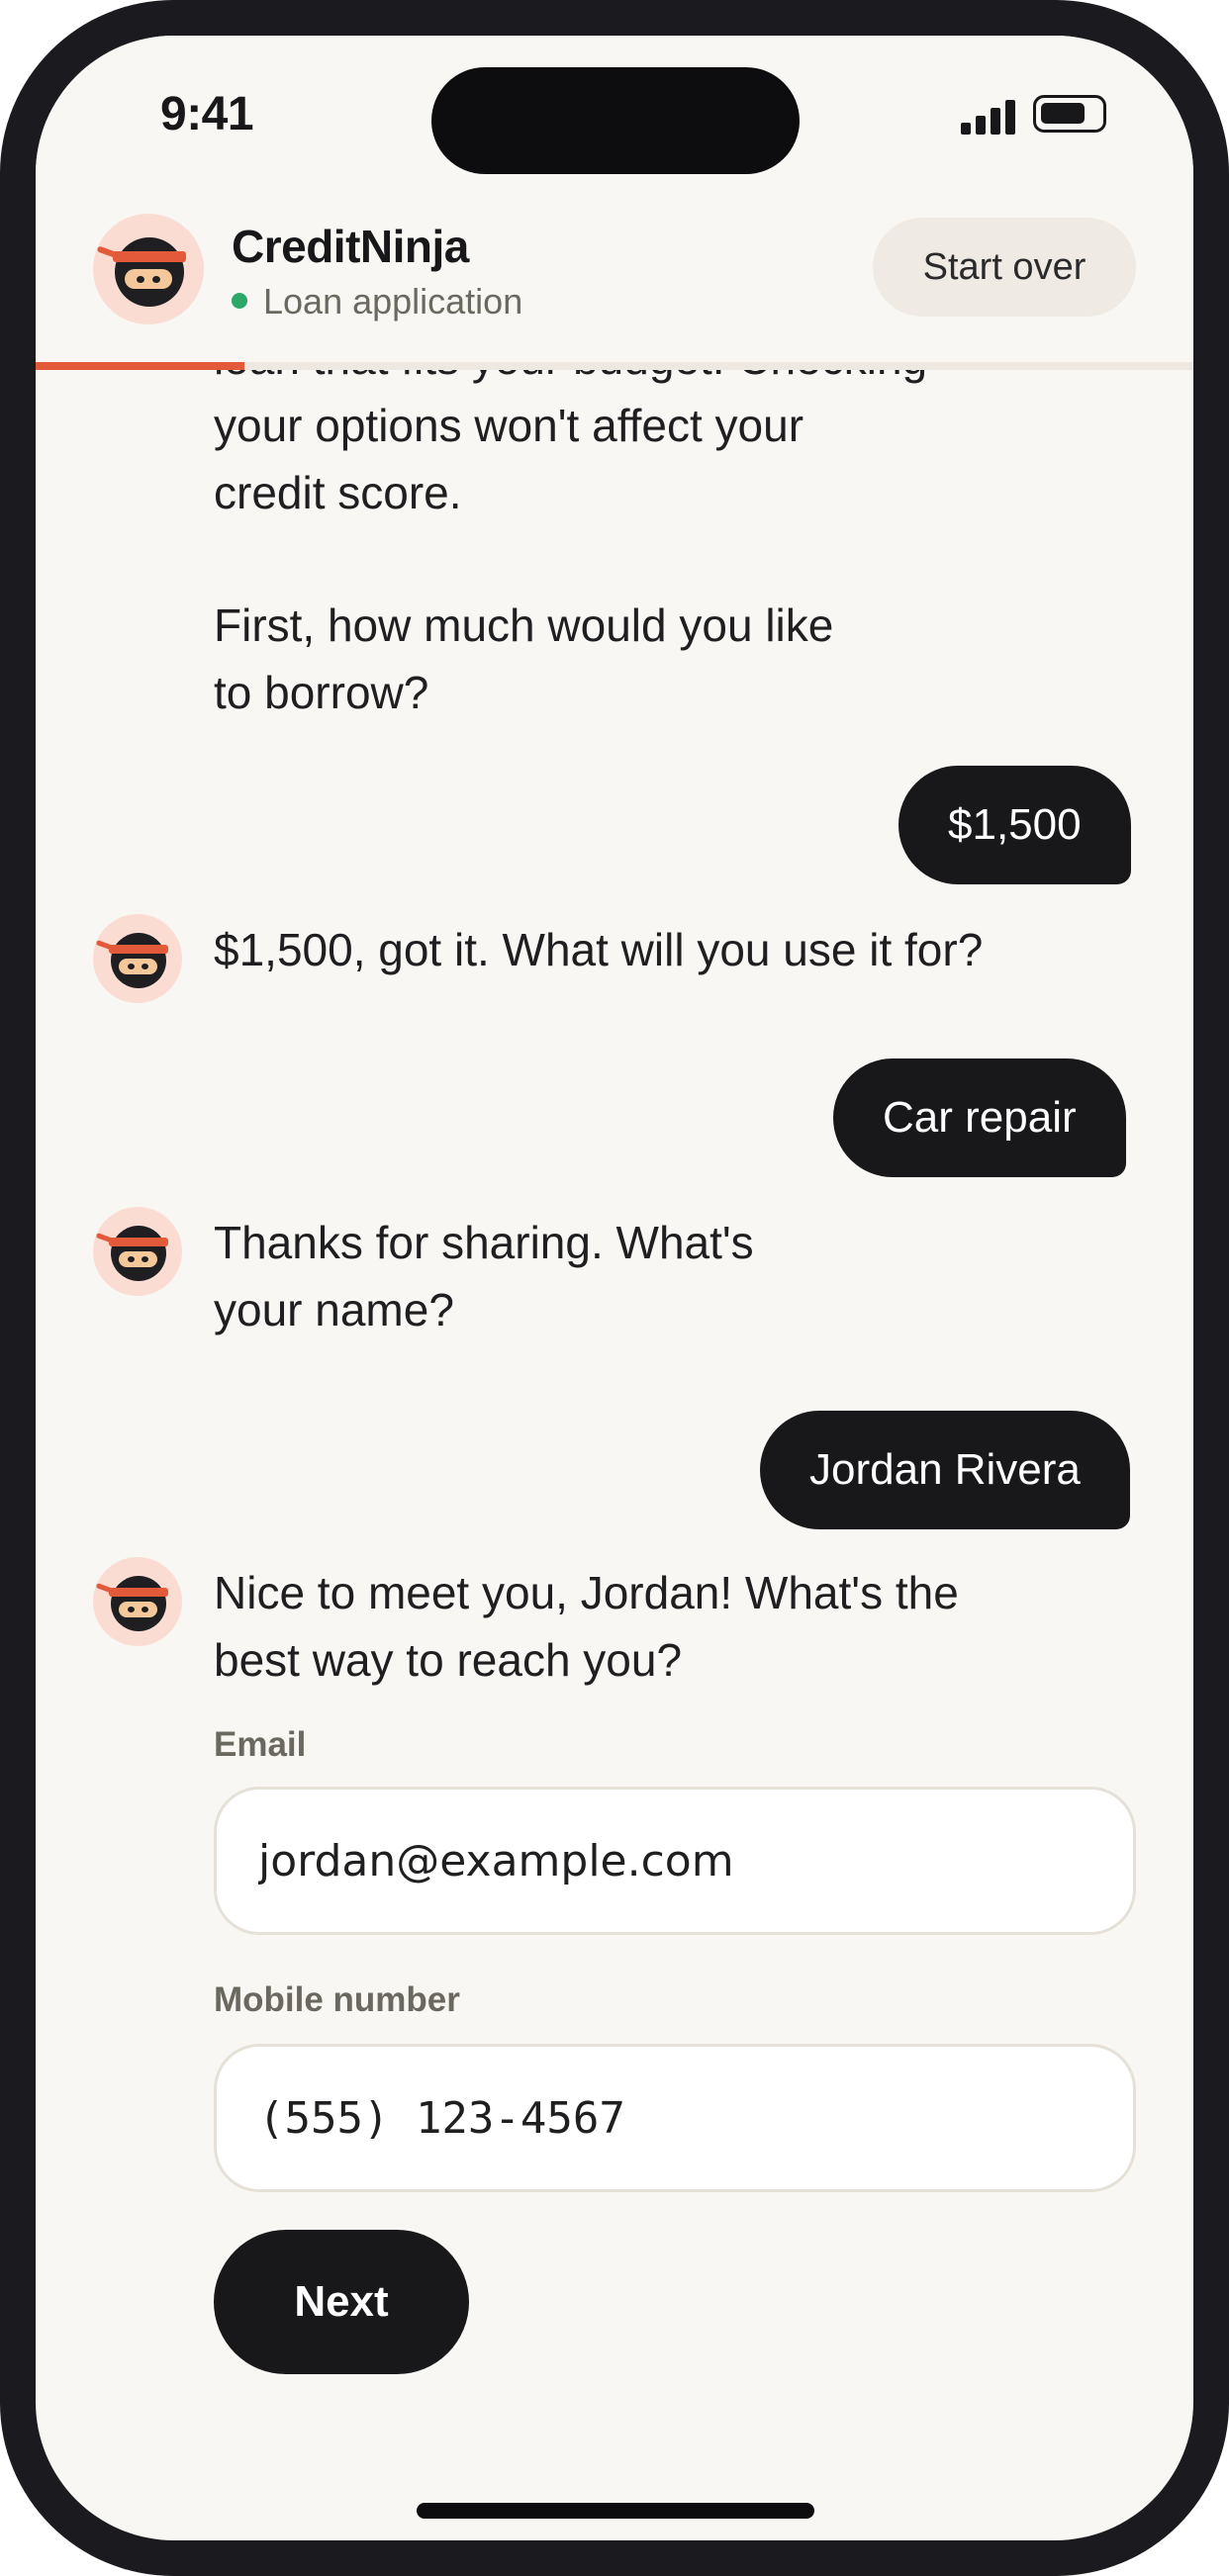  Describe the element at coordinates (393, 301) in the screenshot. I see `page-subtitle: Loan application` at that location.